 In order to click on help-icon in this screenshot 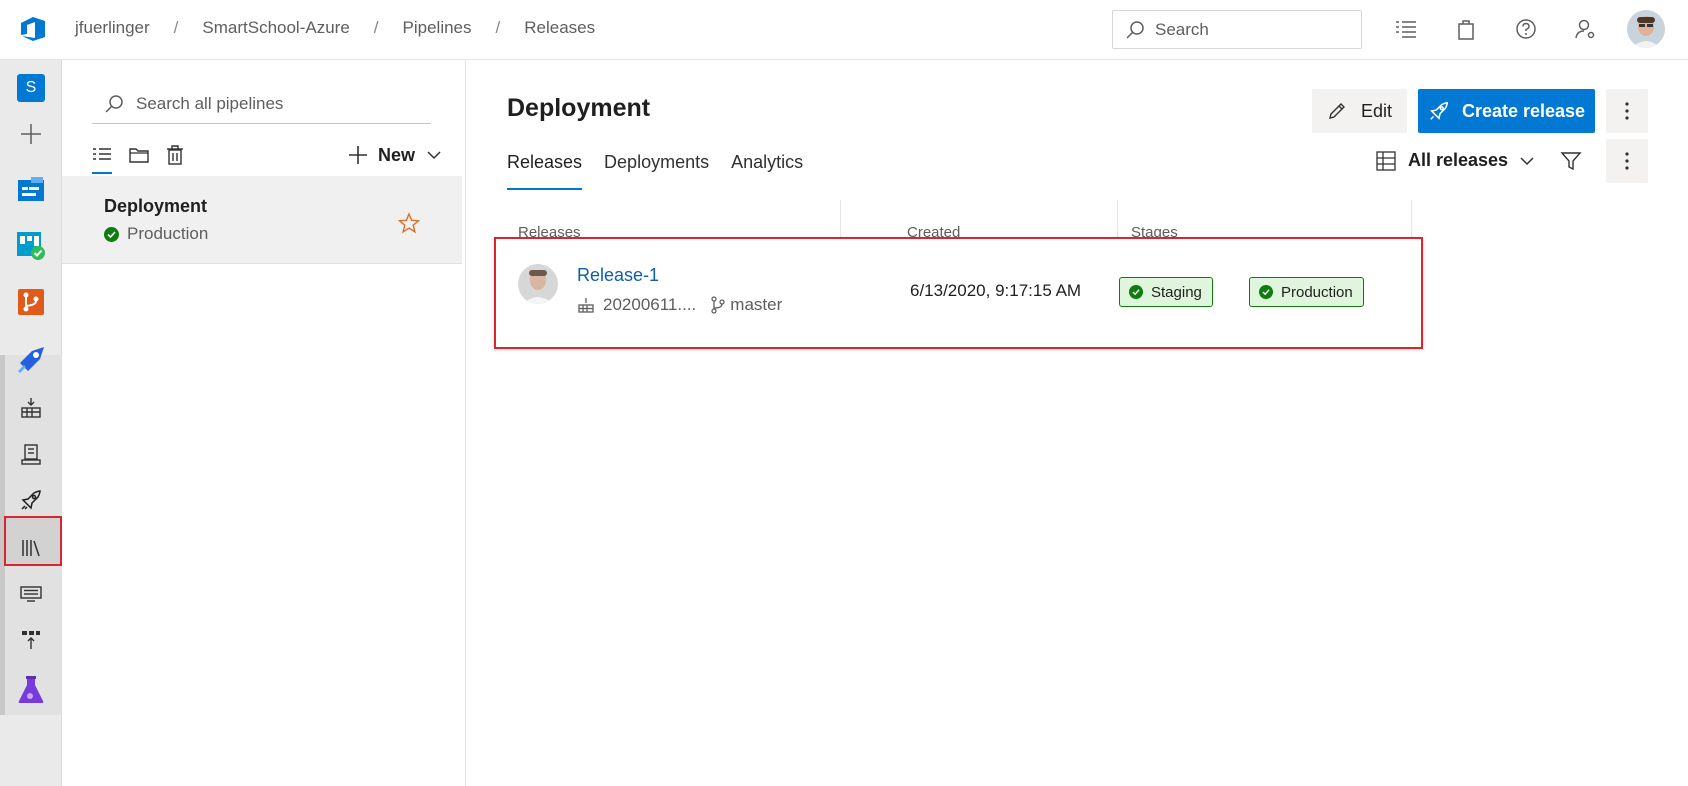, I will do `click(1526, 29)`.